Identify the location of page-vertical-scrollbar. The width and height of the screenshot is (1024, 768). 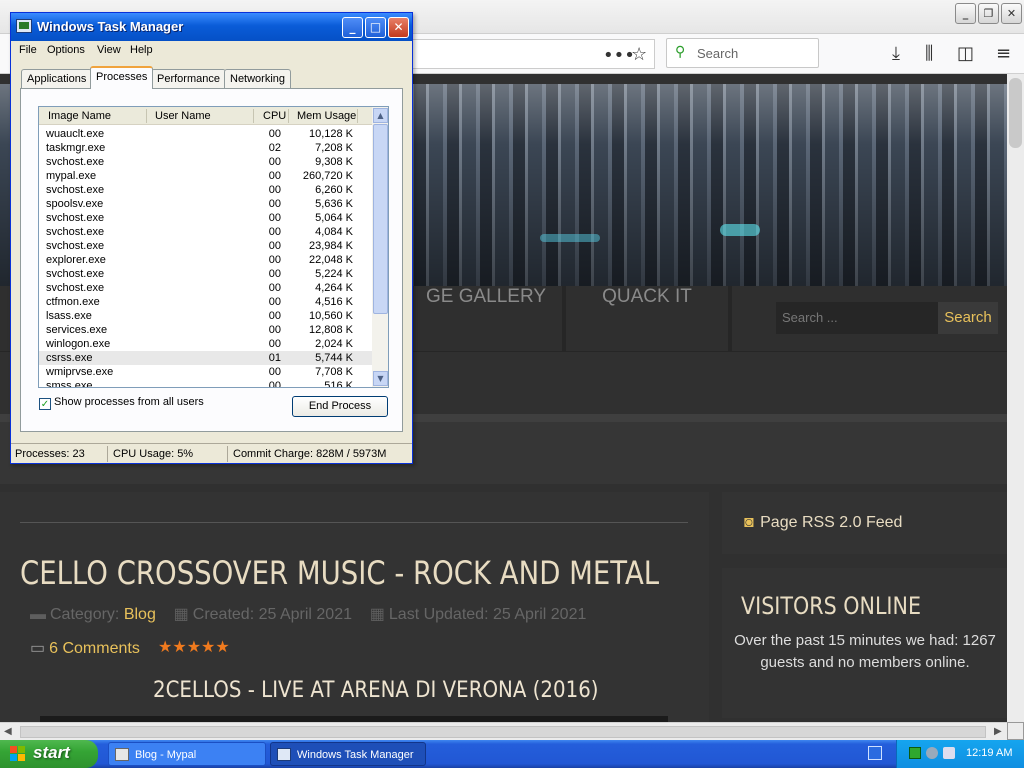
(1015, 398).